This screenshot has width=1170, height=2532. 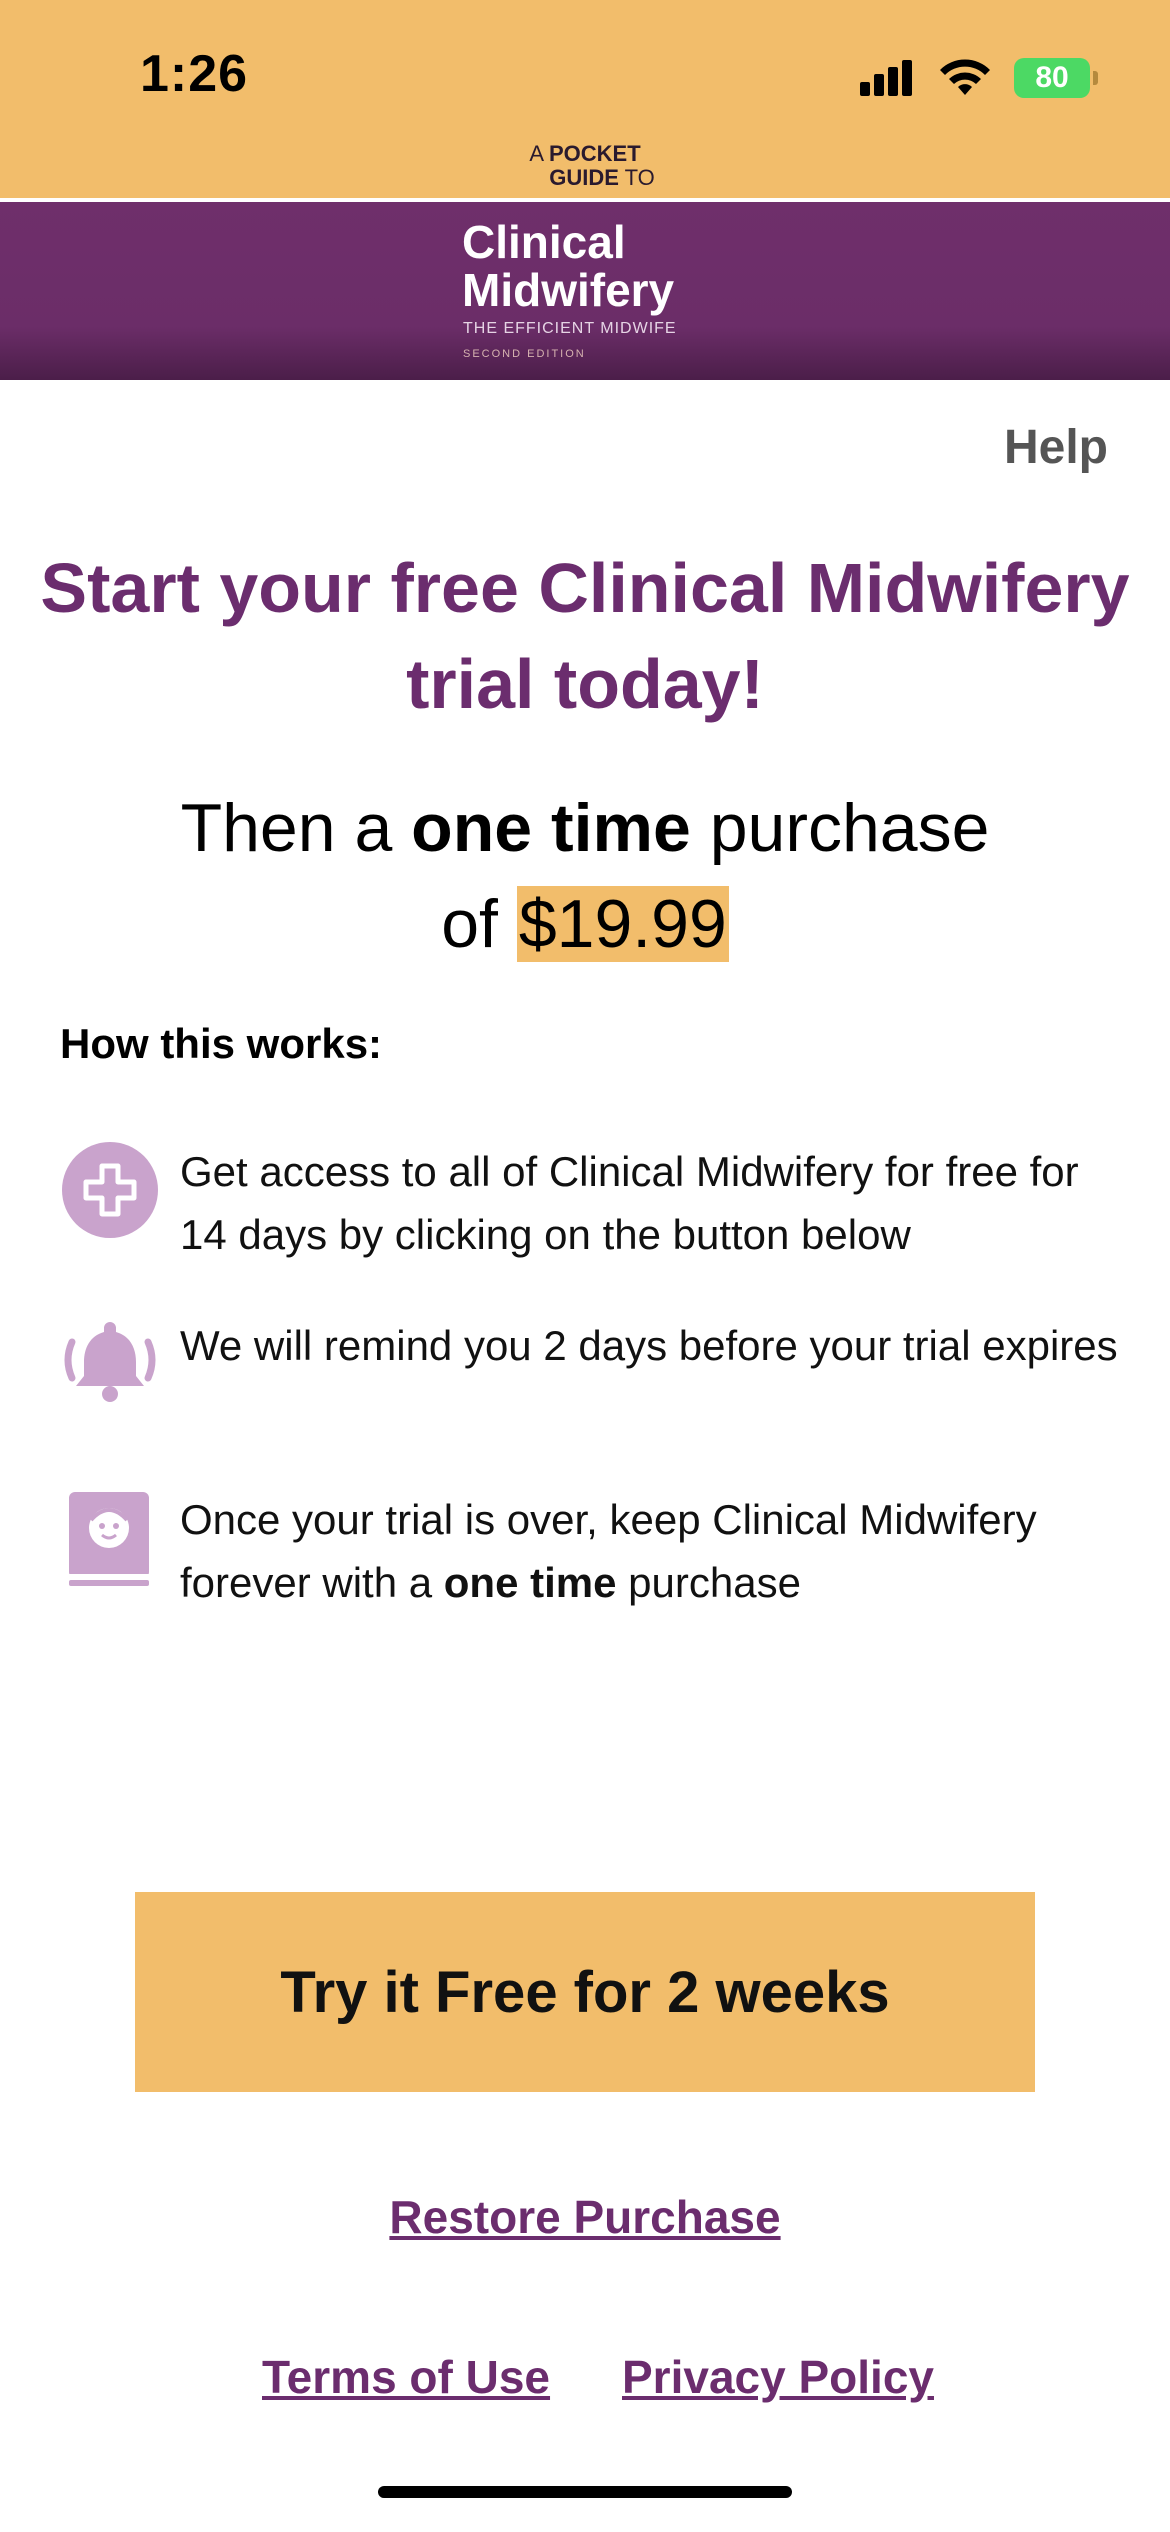 I want to click on wifi-icon, so click(x=965, y=77).